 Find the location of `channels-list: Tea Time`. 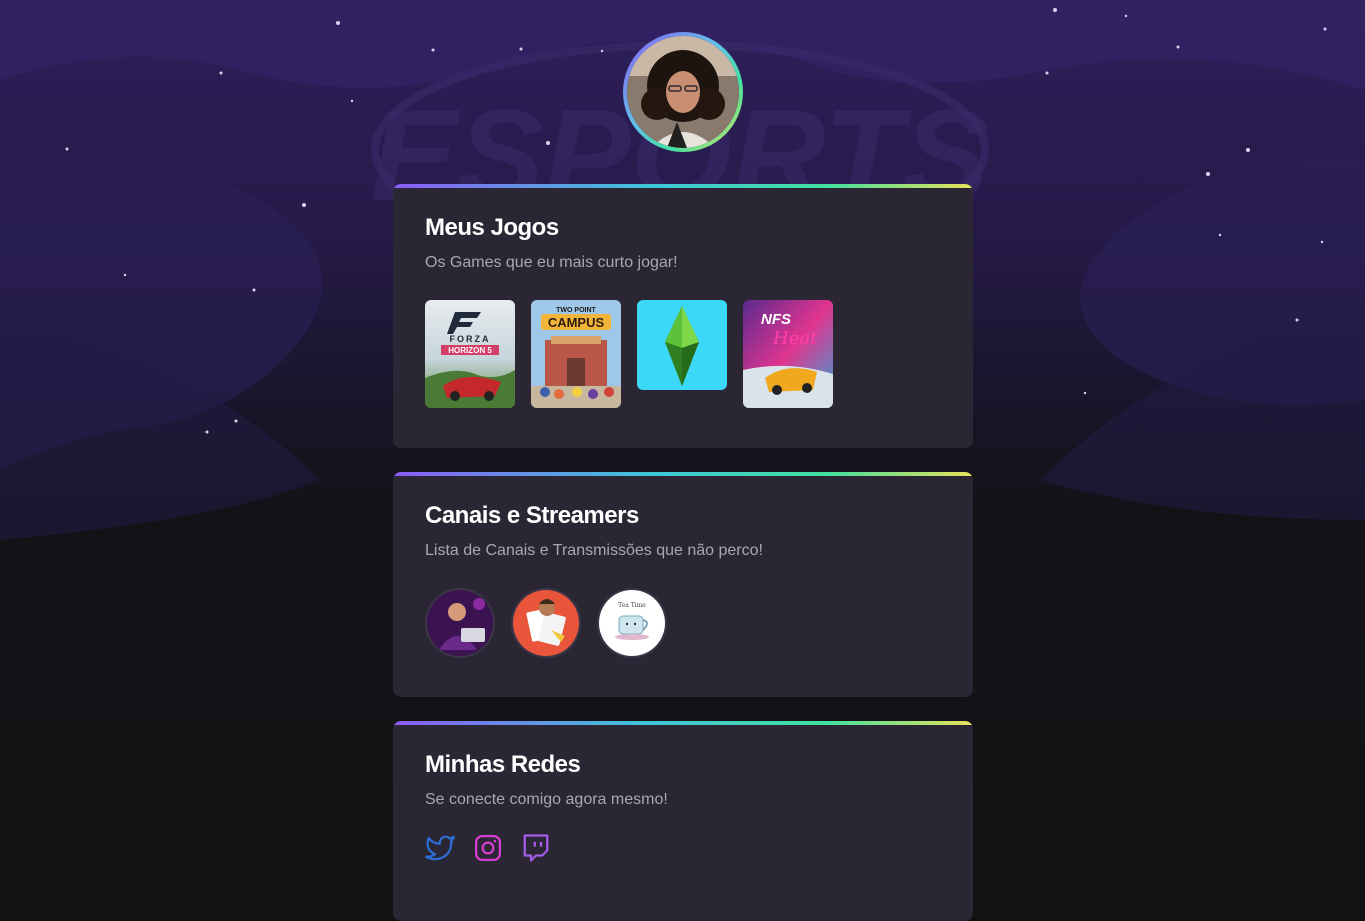

channels-list: Tea Time is located at coordinates (546, 623).